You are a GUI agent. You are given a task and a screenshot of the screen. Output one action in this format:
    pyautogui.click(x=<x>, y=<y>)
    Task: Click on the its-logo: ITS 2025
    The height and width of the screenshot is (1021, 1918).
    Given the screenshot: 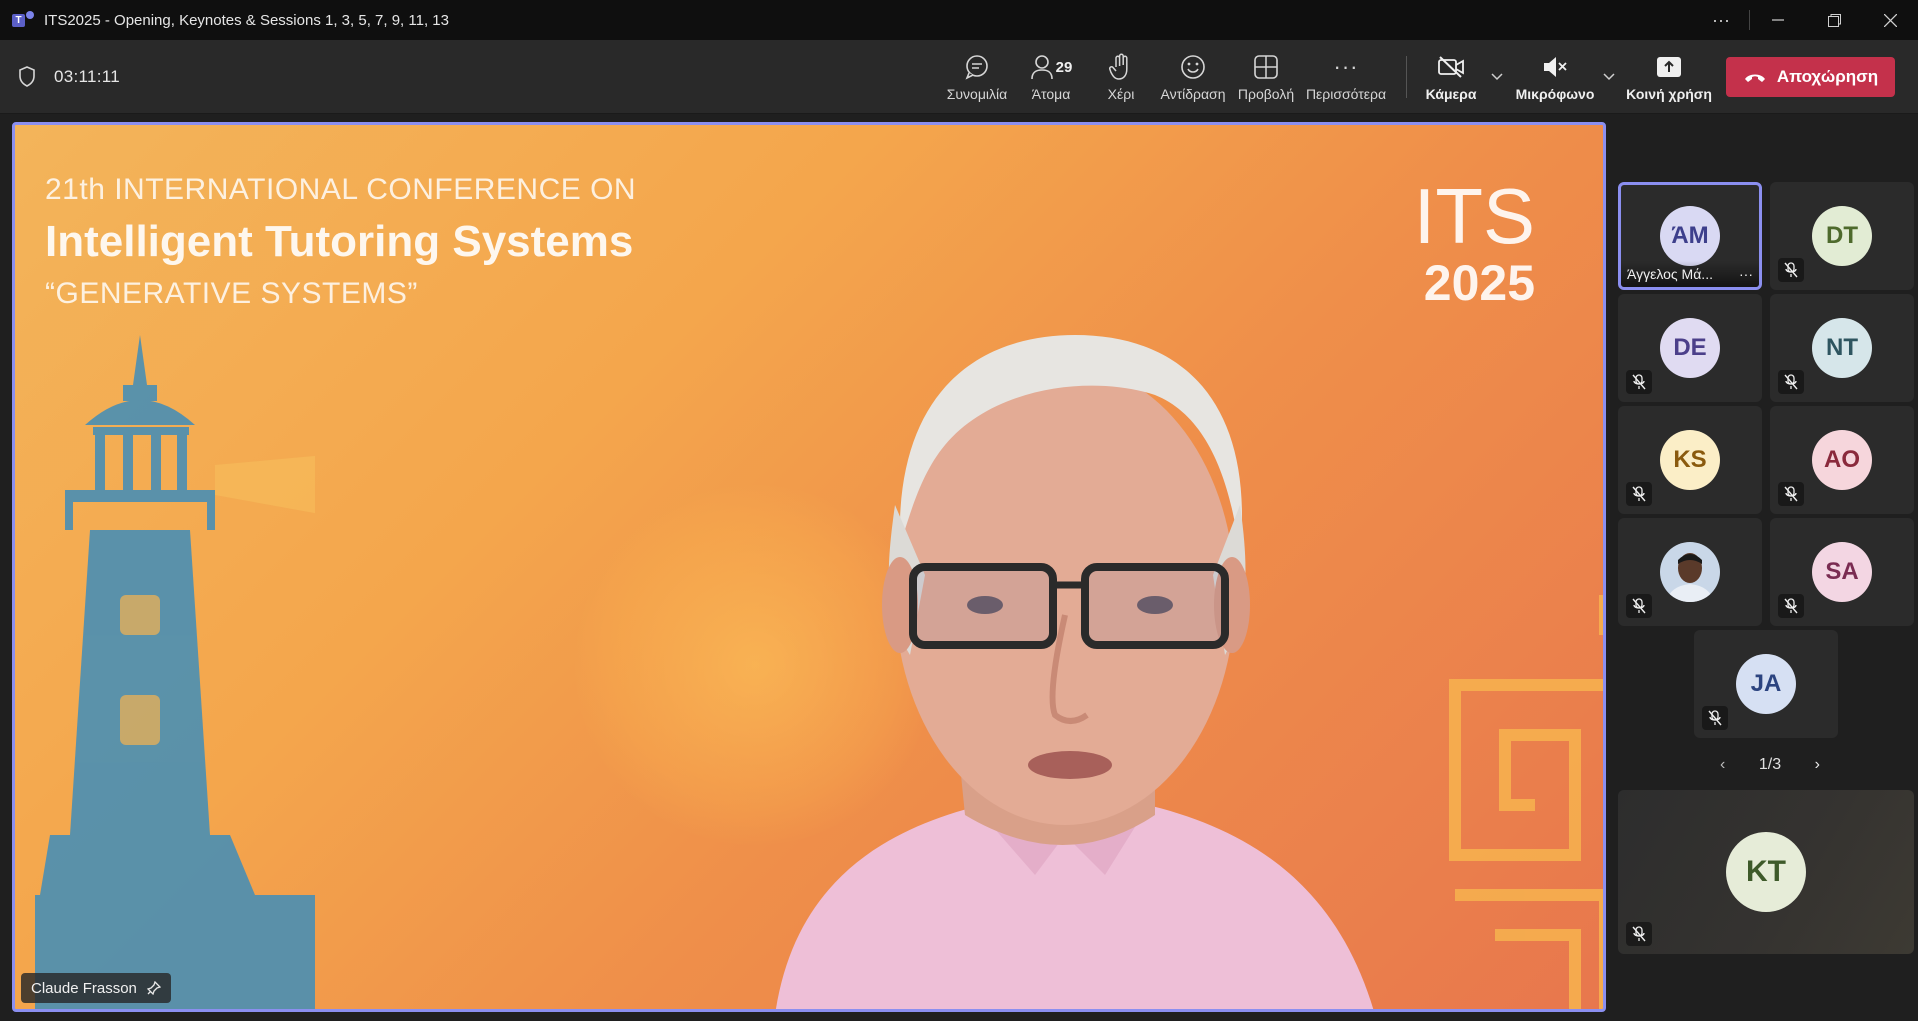 What is the action you would take?
    pyautogui.click(x=1455, y=244)
    